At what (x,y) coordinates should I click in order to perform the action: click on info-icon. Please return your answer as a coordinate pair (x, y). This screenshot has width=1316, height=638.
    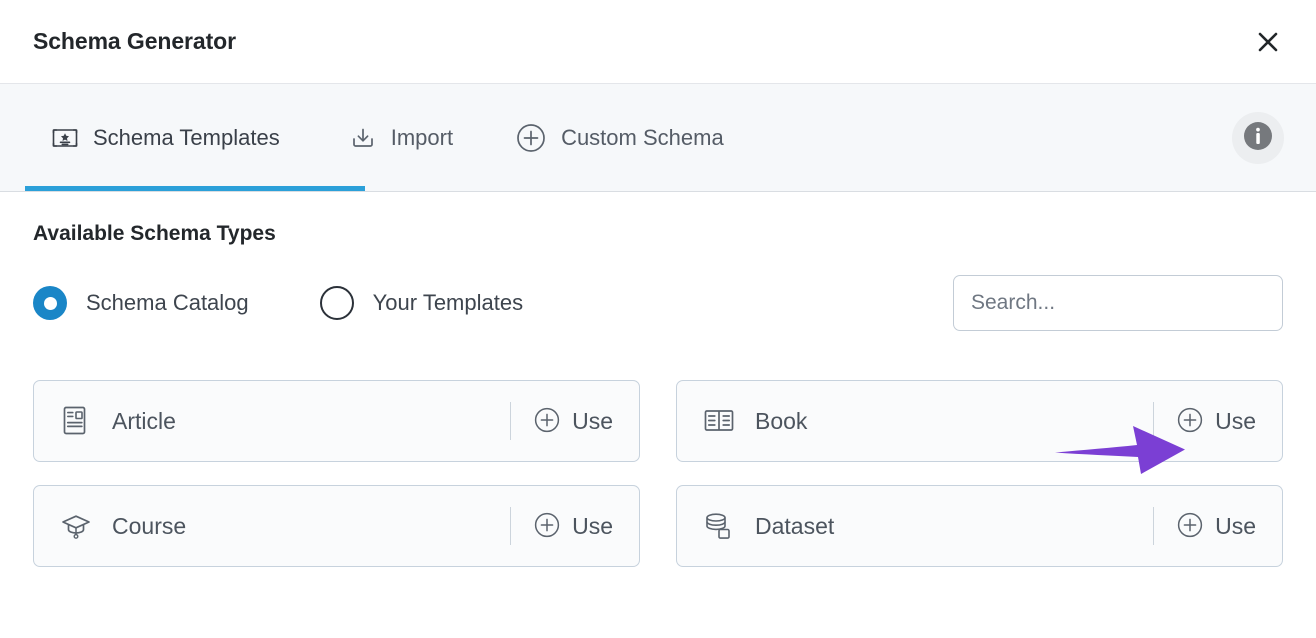
    Looking at the image, I should click on (1258, 137).